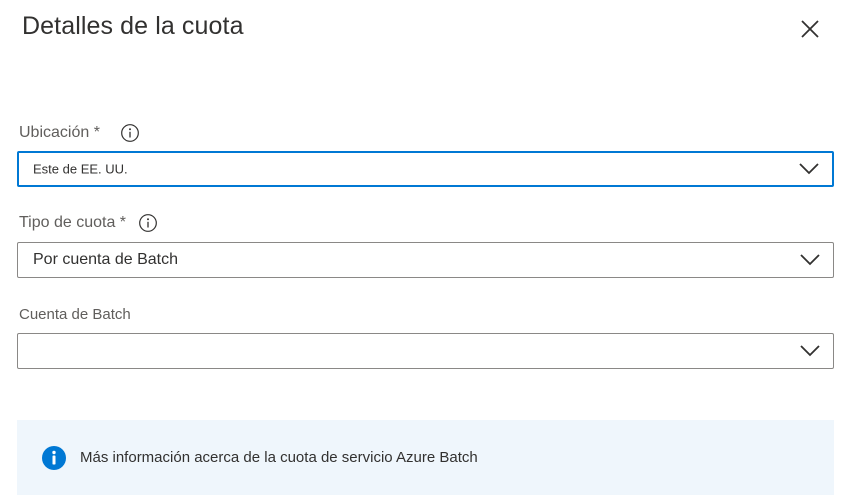 Image resolution: width=845 pixels, height=503 pixels. Describe the element at coordinates (105, 259) in the screenshot. I see `quota-type-select-value: Por cuenta de Batch` at that location.